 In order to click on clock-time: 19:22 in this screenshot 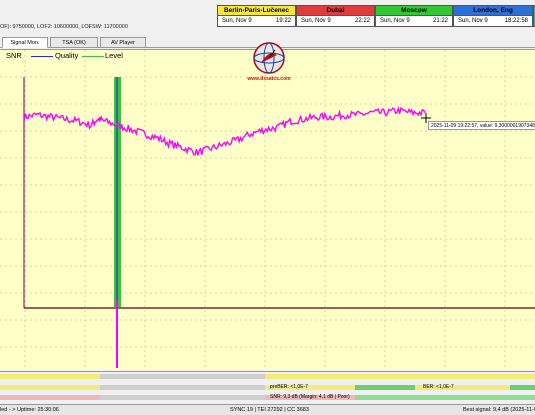, I will do `click(283, 21)`.